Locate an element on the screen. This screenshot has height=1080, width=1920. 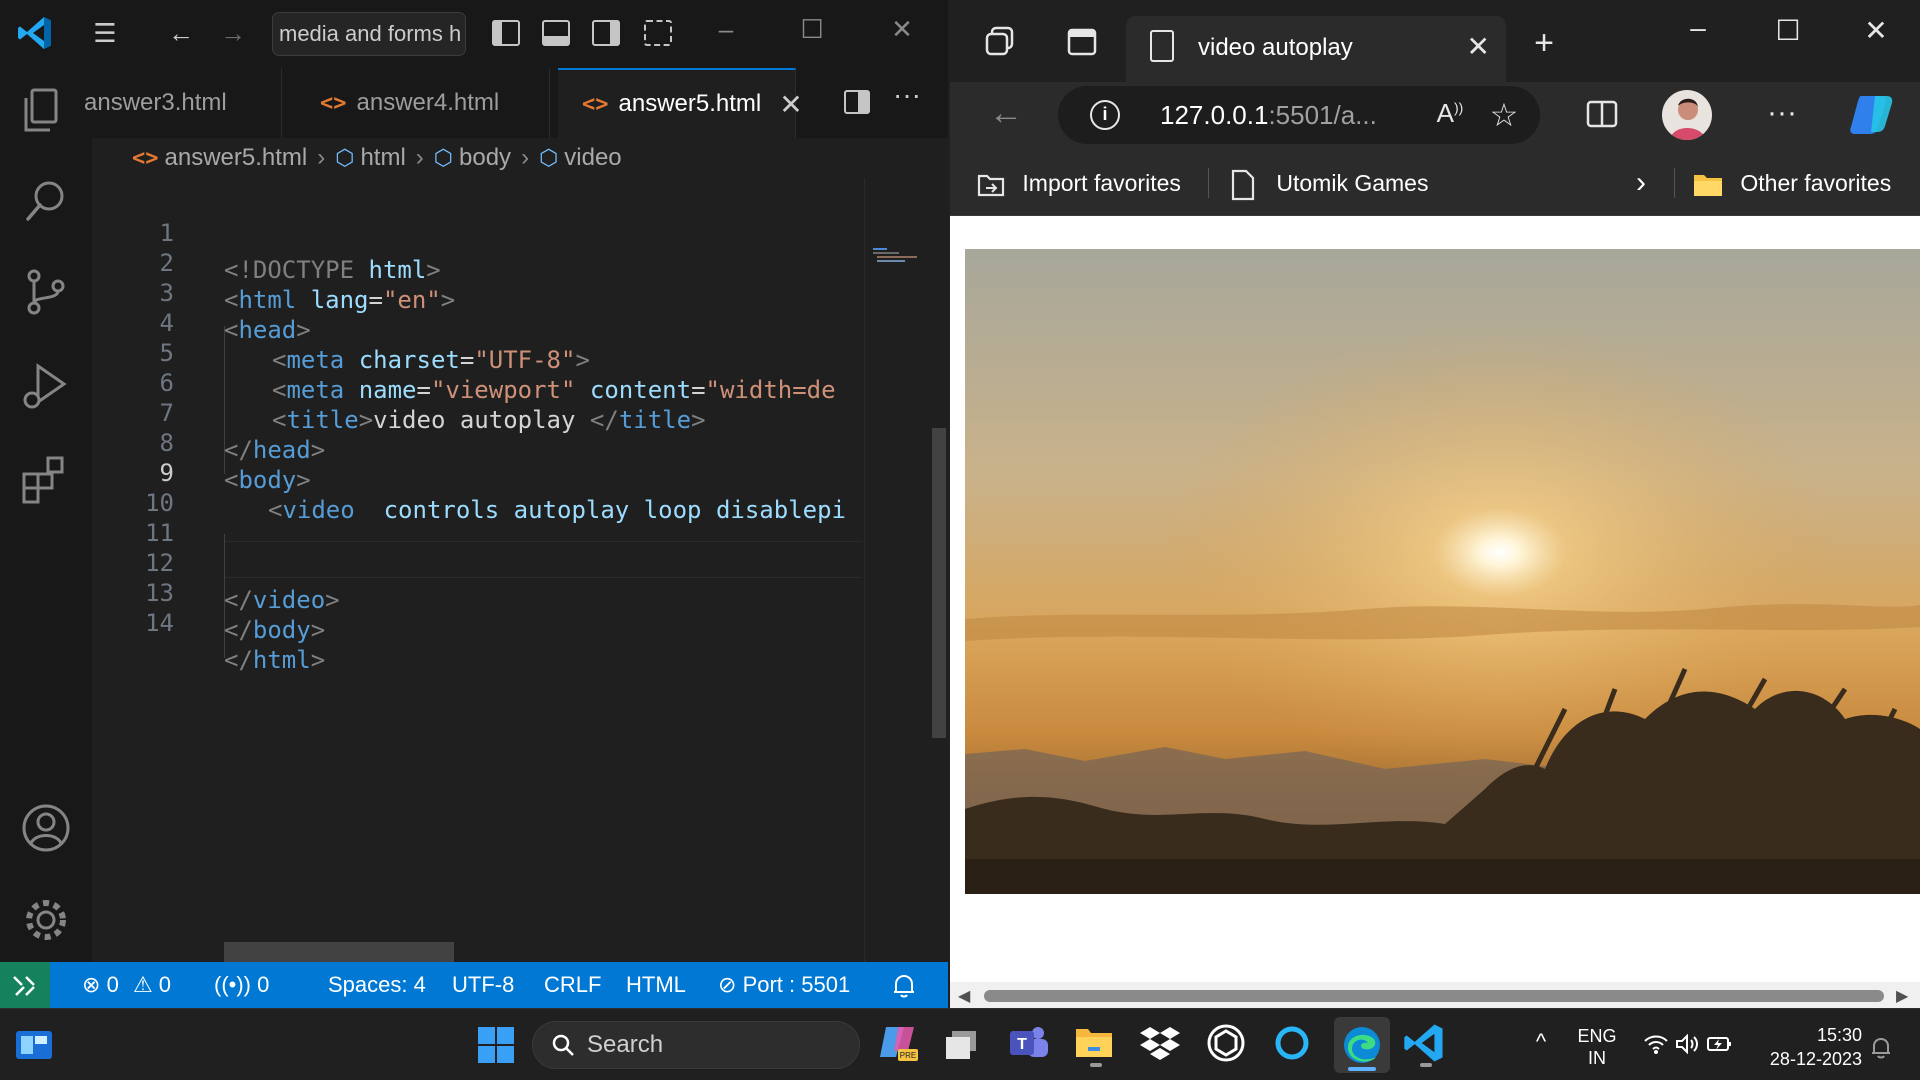
vscode-taskbar-icon is located at coordinates (1426, 1045).